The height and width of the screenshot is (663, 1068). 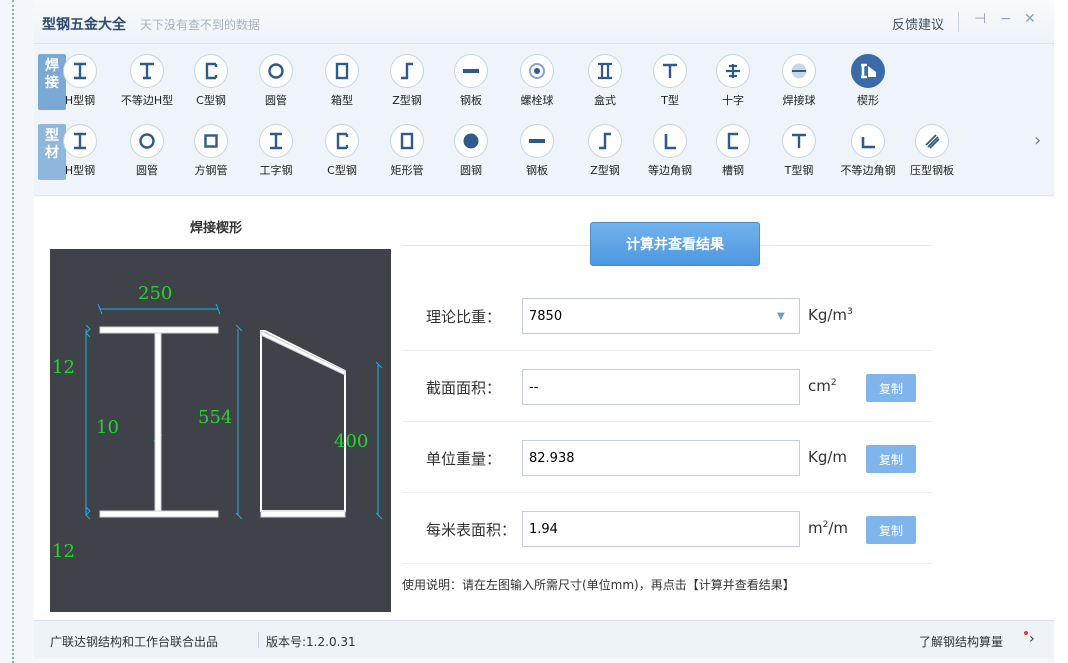 What do you see at coordinates (838, 528) in the screenshot?
I see `unit-tail: /m` at bounding box center [838, 528].